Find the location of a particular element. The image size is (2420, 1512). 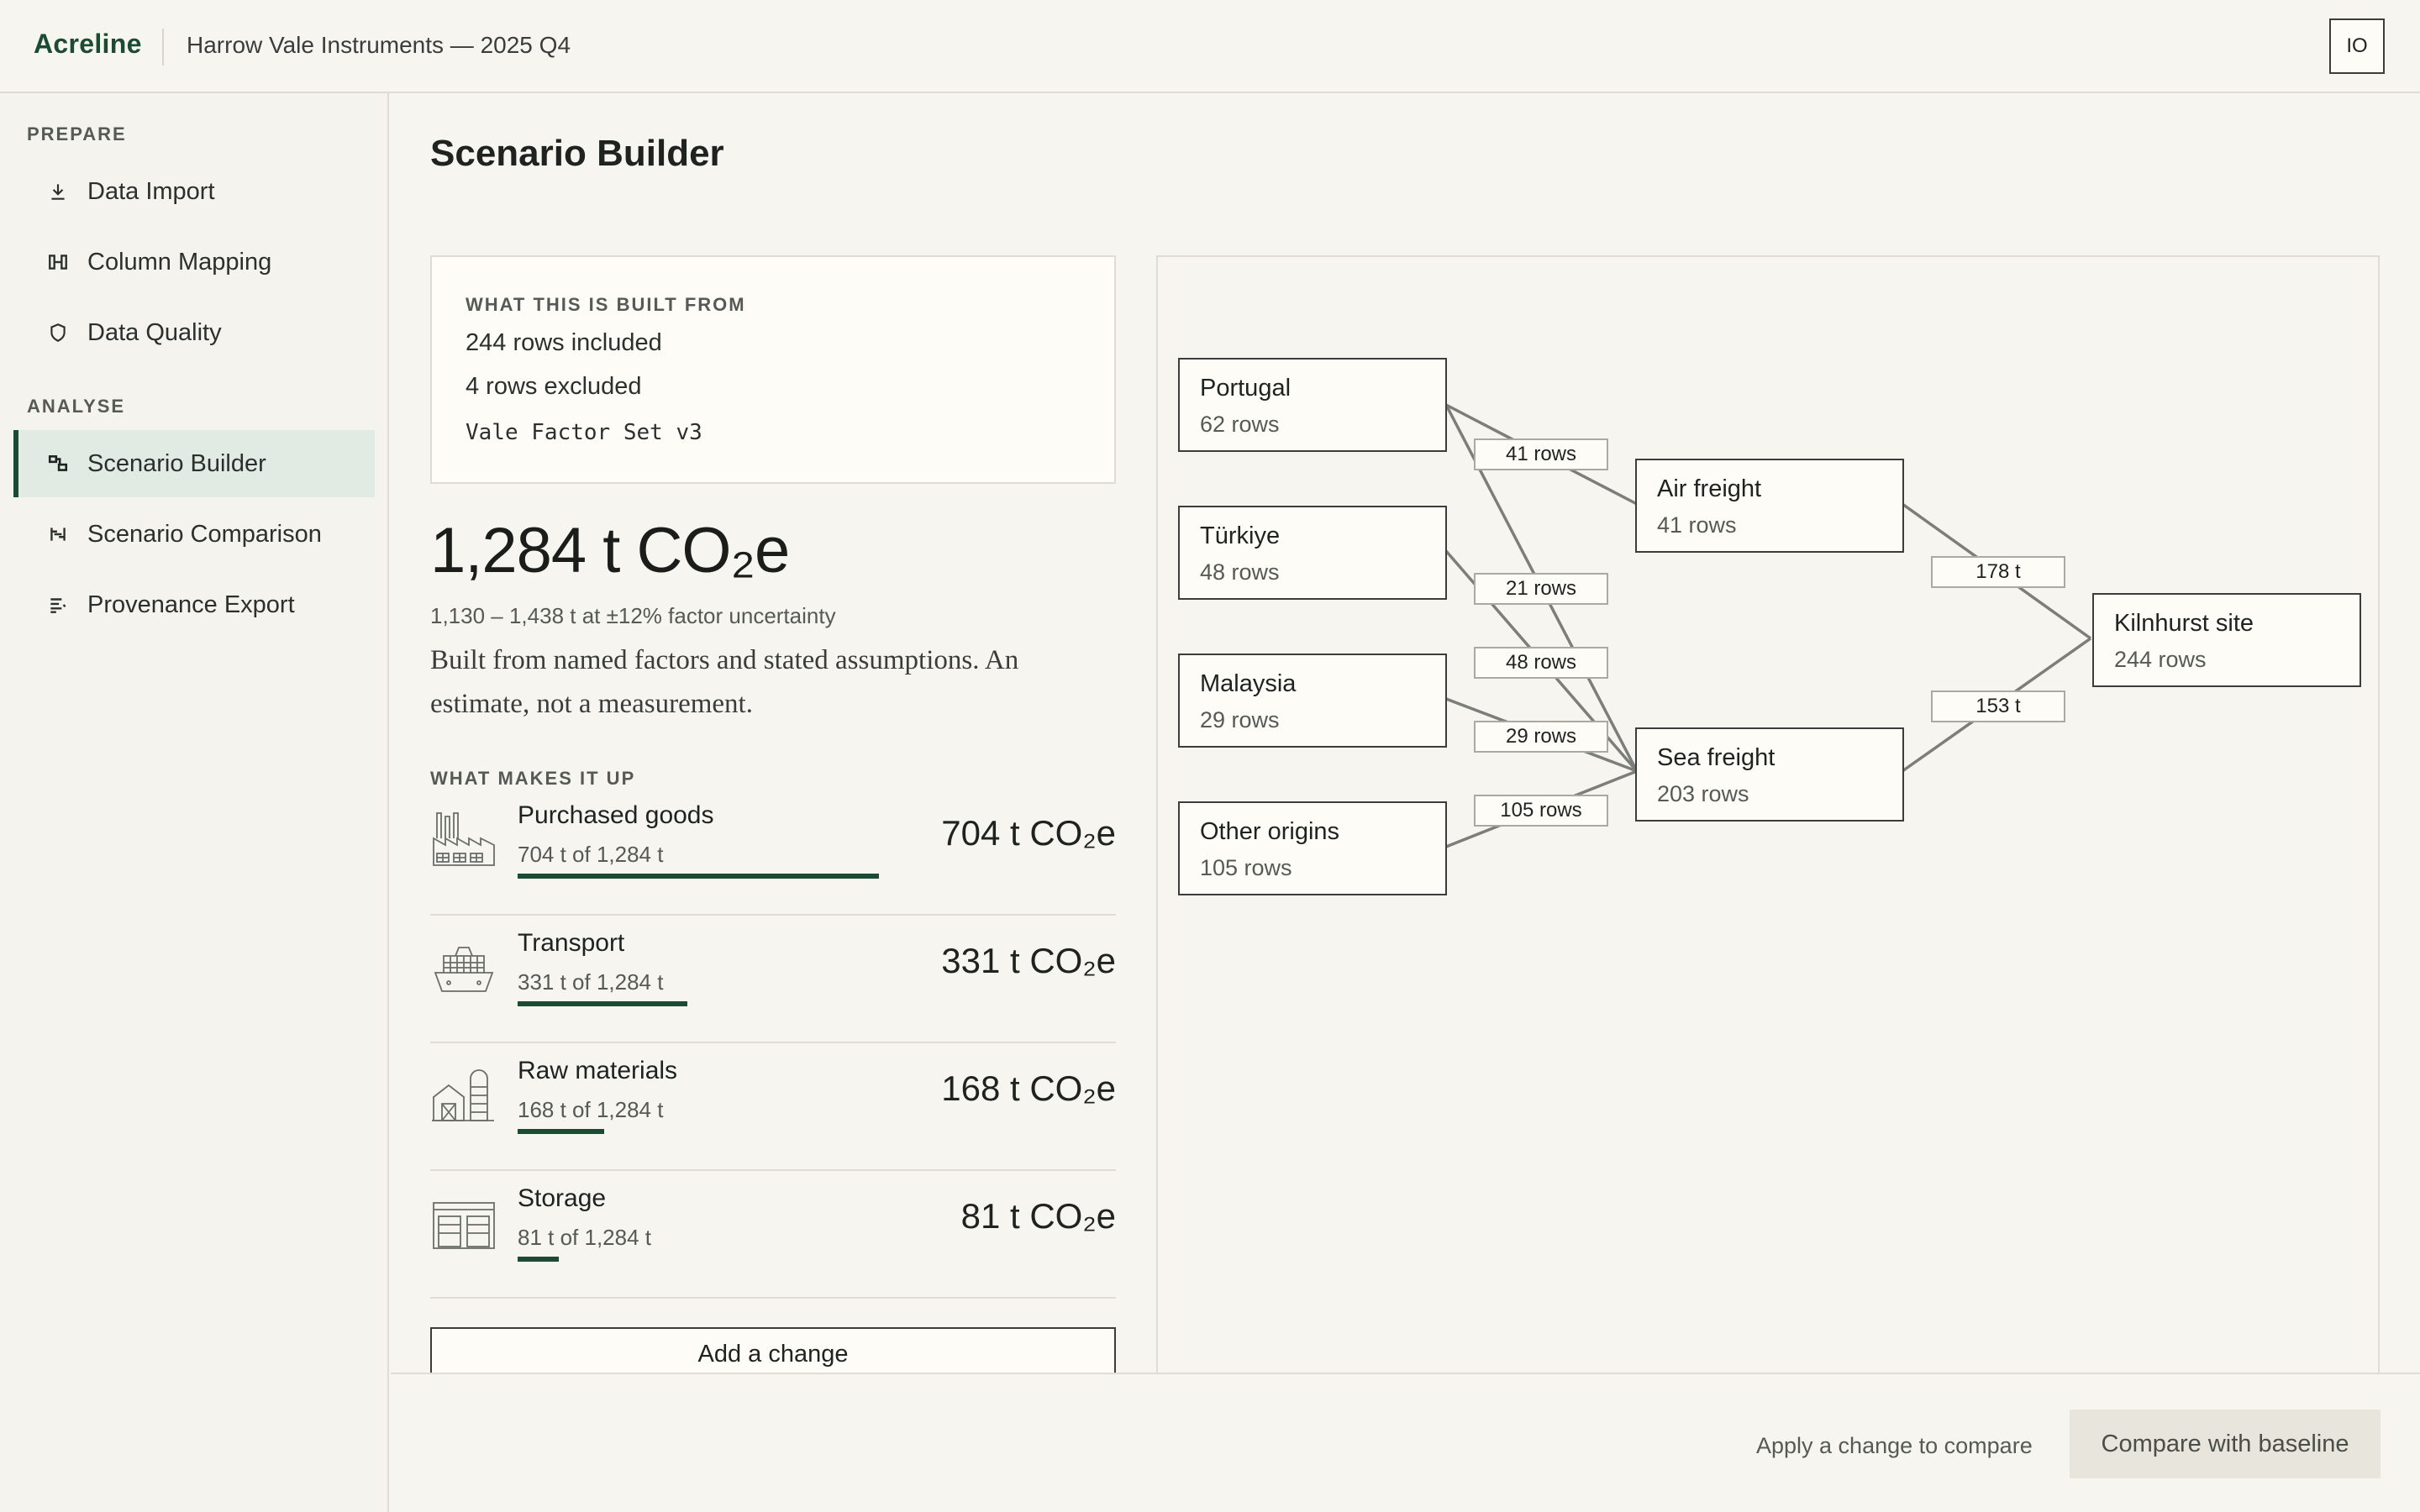

user-avatar: IO is located at coordinates (2357, 46).